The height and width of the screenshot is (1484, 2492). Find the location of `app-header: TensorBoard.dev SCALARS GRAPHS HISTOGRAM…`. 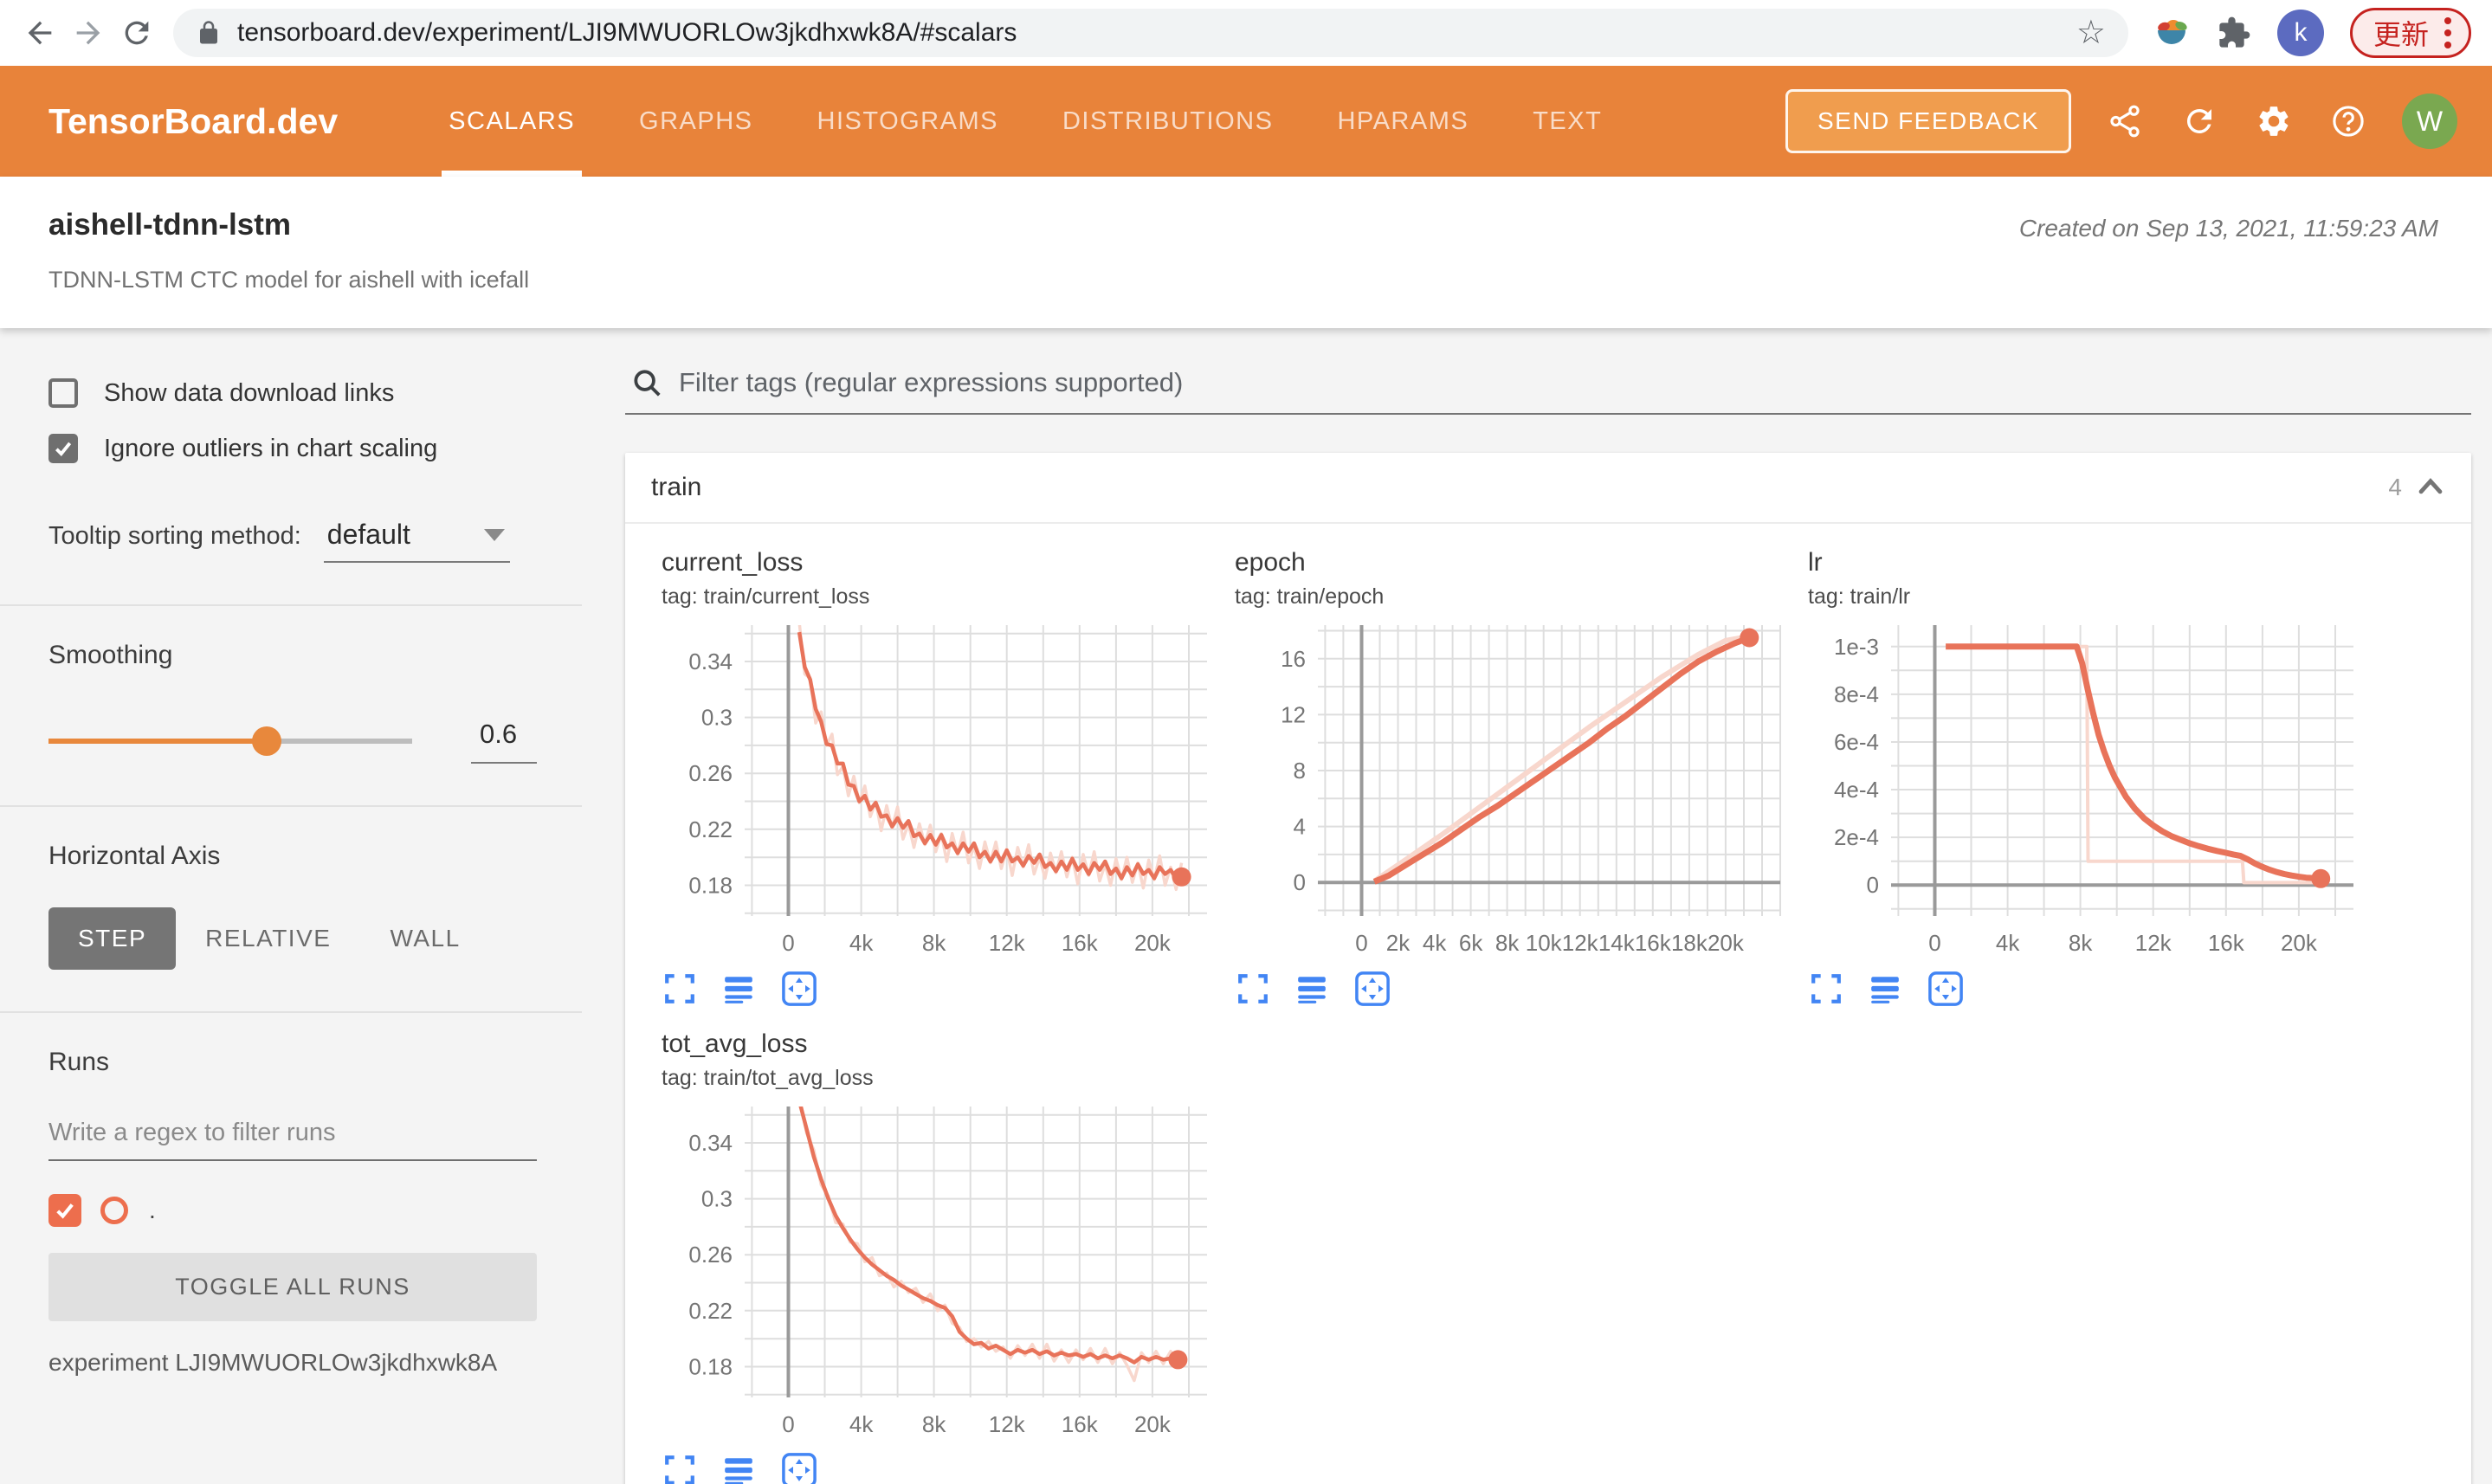

app-header: TensorBoard.dev SCALARS GRAPHS HISTOGRAM… is located at coordinates (1246, 121).